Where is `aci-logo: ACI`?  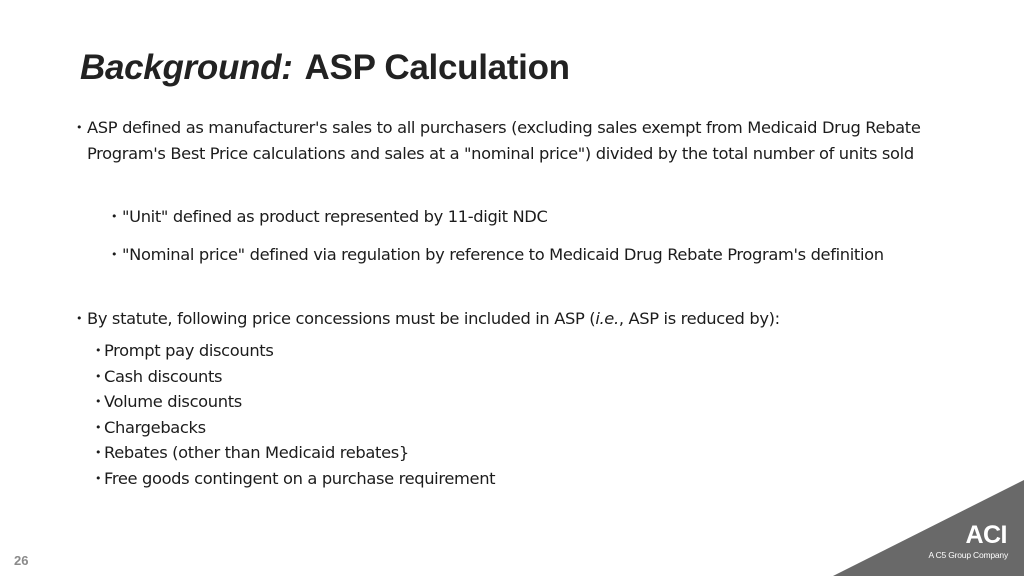 aci-logo: ACI is located at coordinates (986, 535).